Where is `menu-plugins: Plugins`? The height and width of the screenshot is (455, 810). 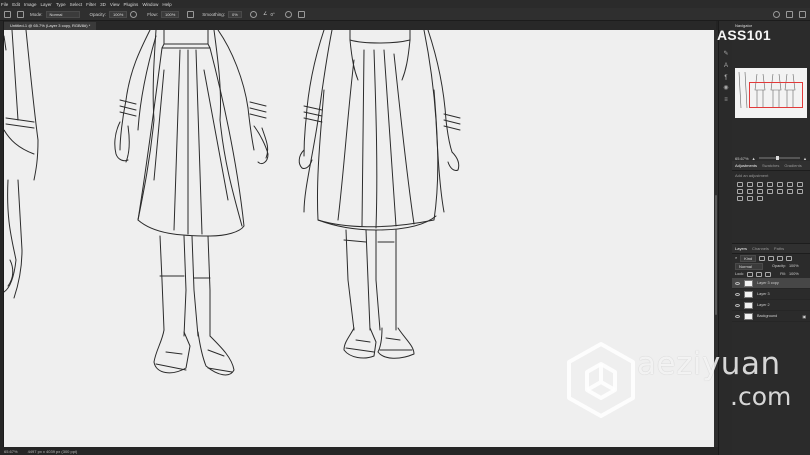 menu-plugins: Plugins is located at coordinates (131, 4).